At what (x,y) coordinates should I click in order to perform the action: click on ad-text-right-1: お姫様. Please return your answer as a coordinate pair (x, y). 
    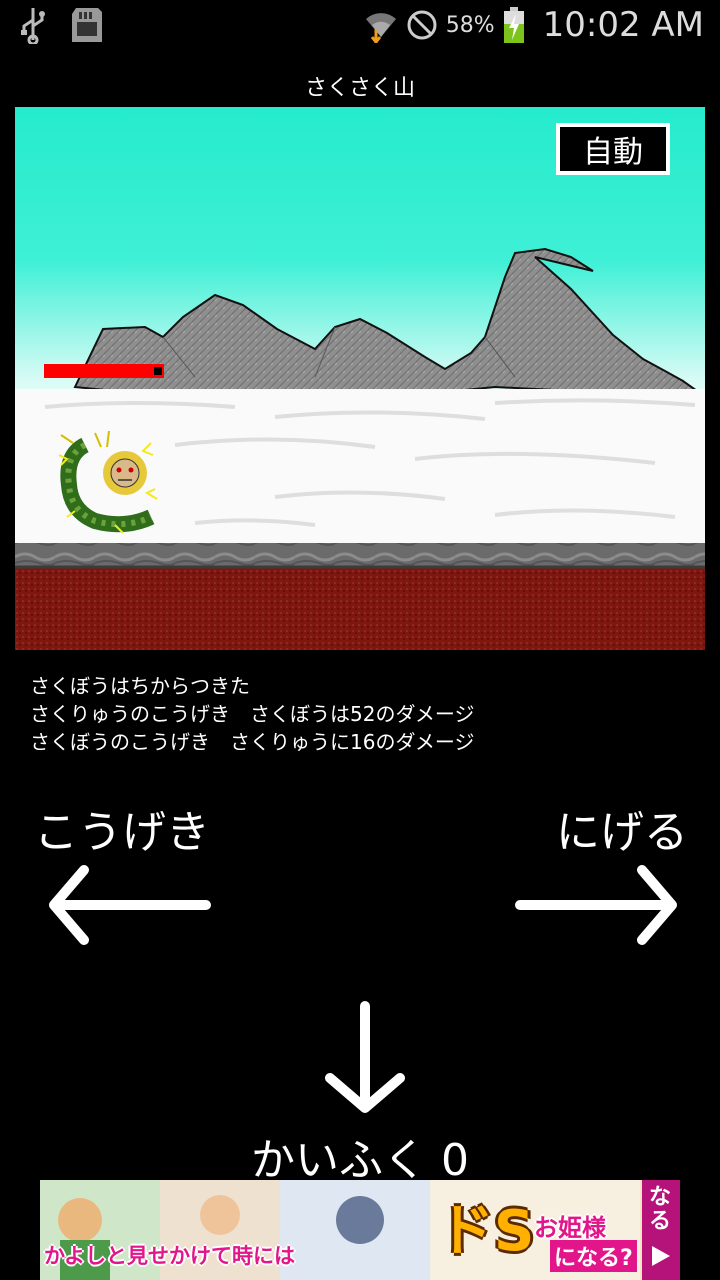
    Looking at the image, I should click on (570, 1228).